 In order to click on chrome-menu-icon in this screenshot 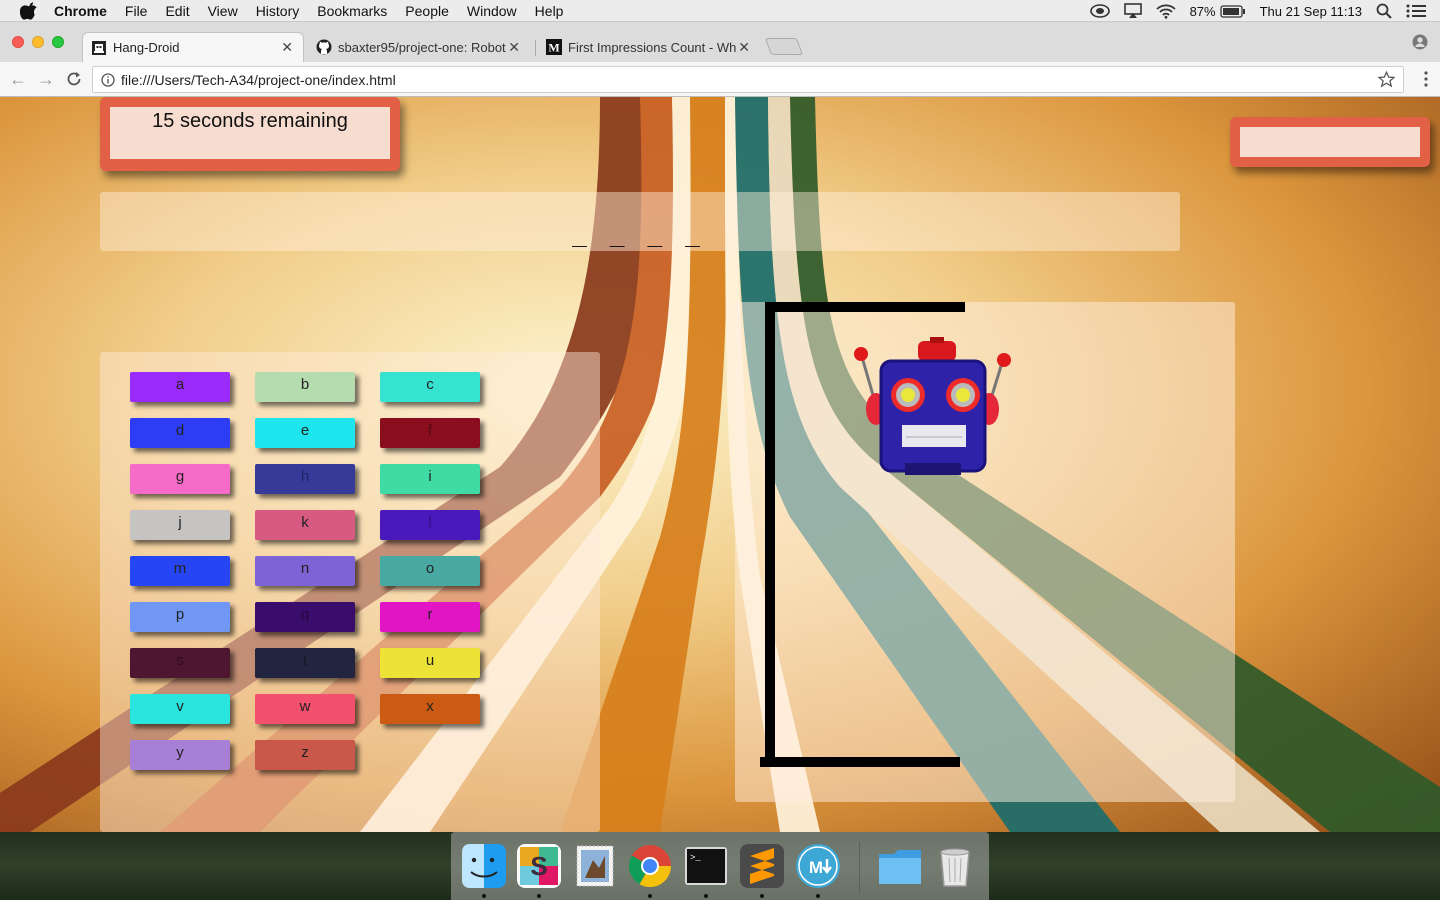, I will do `click(1426, 79)`.